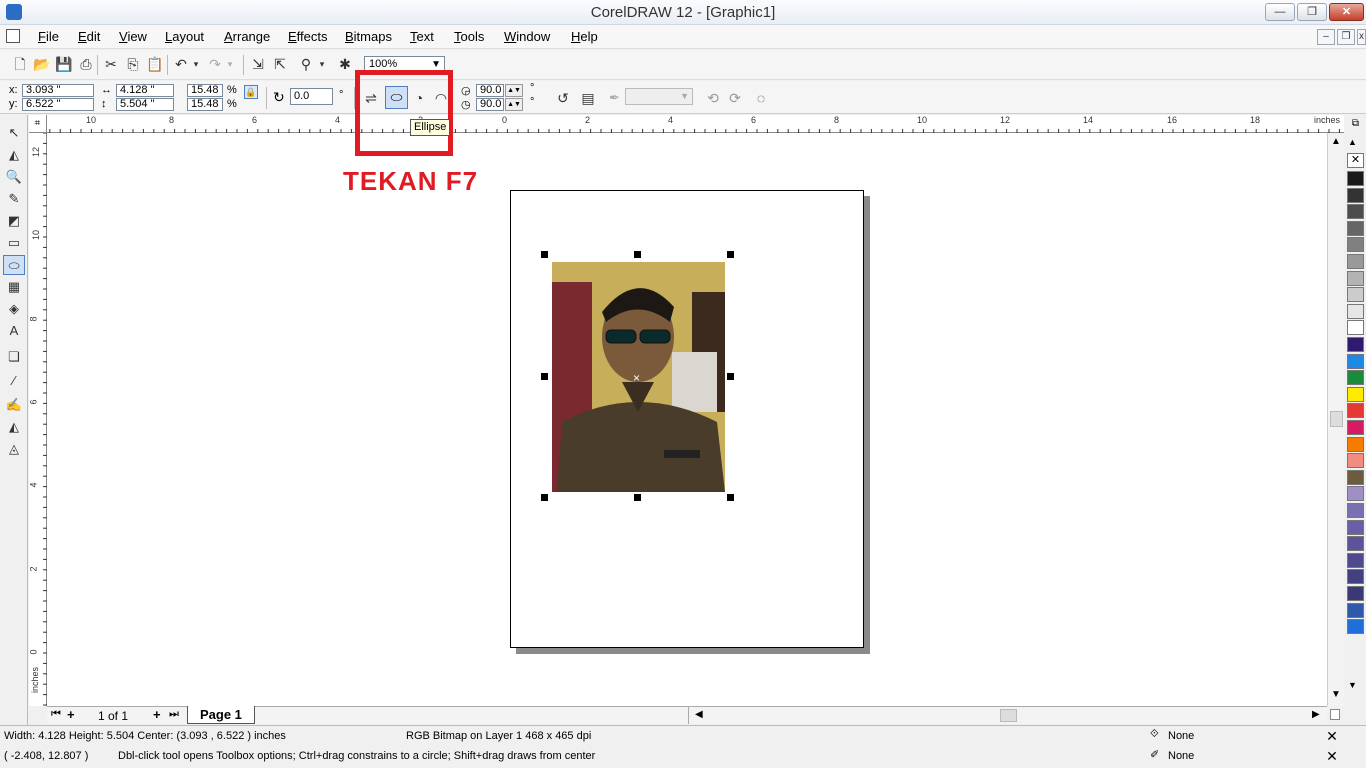 The height and width of the screenshot is (768, 1366). What do you see at coordinates (469, 36) in the screenshot?
I see `menu-tools: Tools` at bounding box center [469, 36].